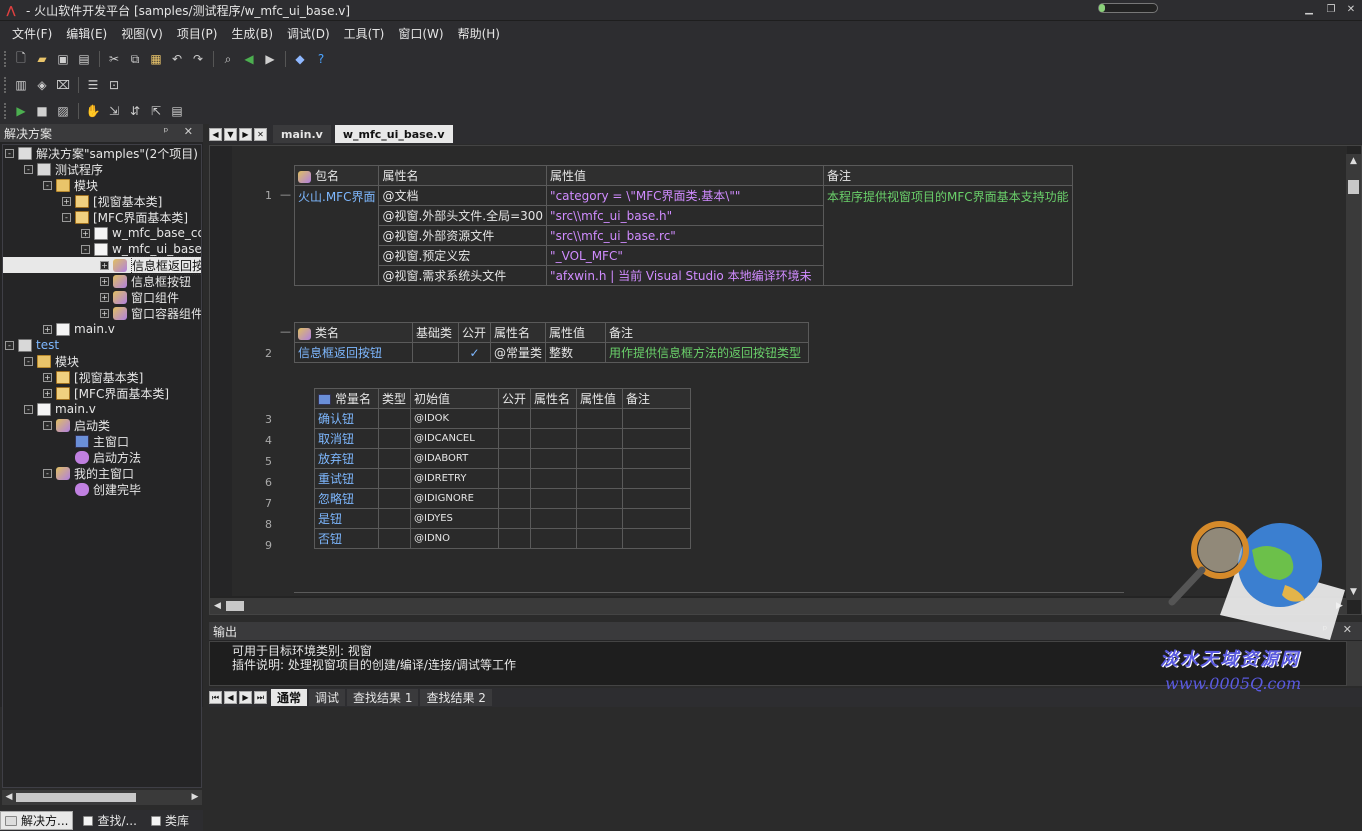  I want to click on run-icon: ▶, so click(21, 111).